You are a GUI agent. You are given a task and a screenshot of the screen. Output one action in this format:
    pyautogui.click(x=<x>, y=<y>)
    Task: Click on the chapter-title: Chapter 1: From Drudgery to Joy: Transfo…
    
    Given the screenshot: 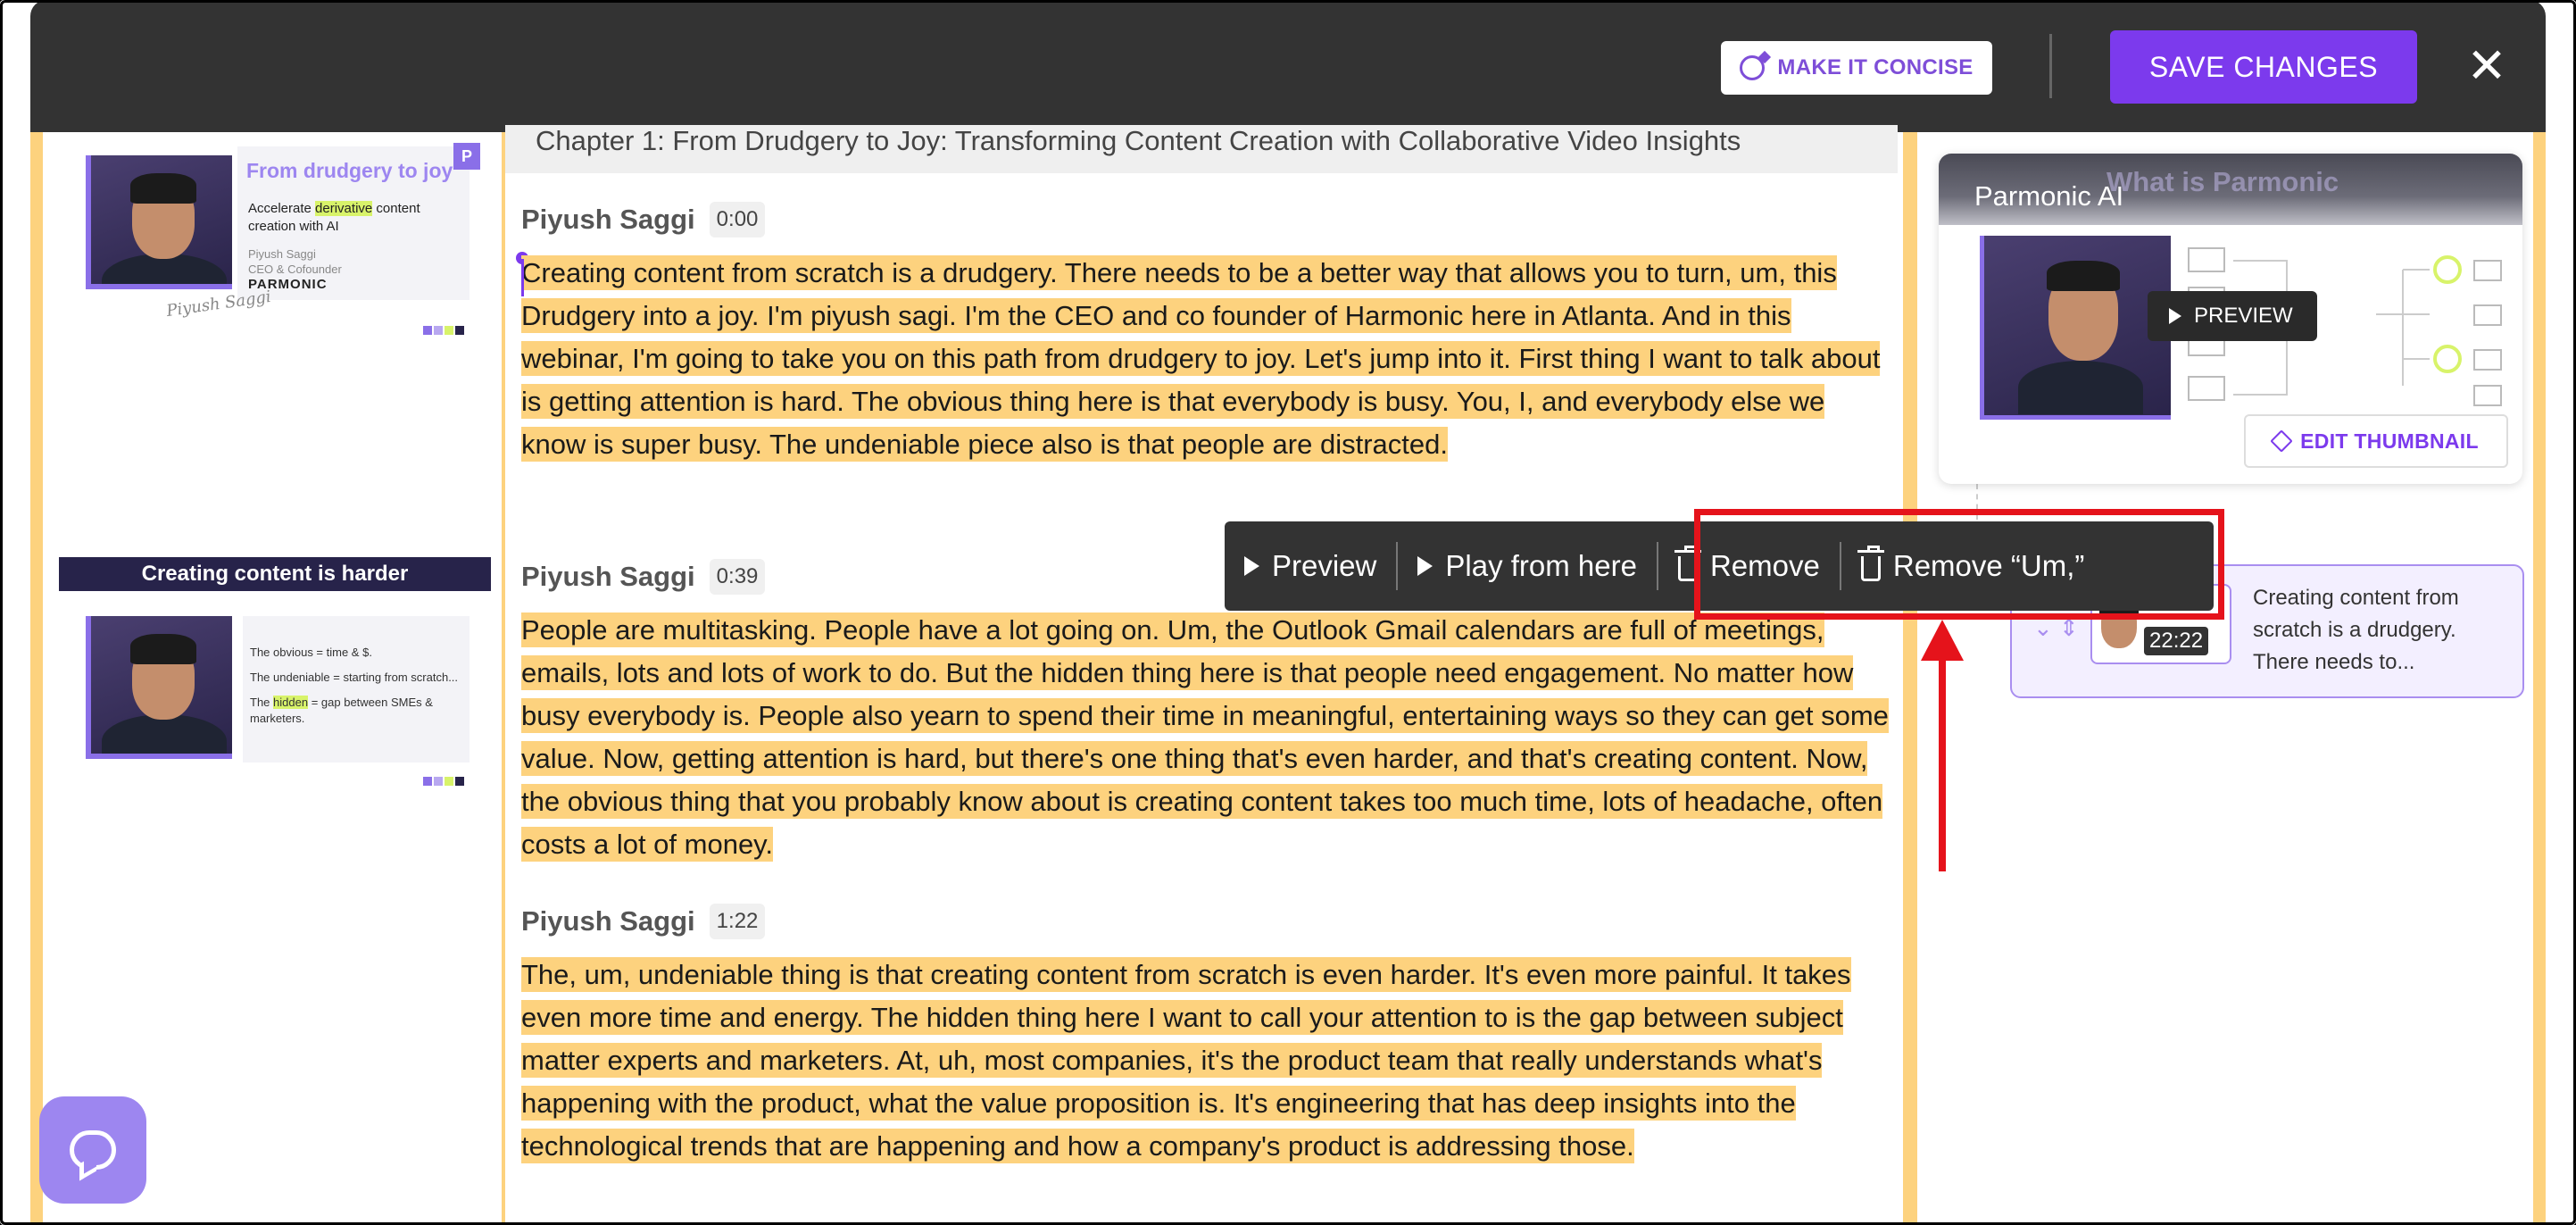 What is the action you would take?
    pyautogui.click(x=1202, y=149)
    